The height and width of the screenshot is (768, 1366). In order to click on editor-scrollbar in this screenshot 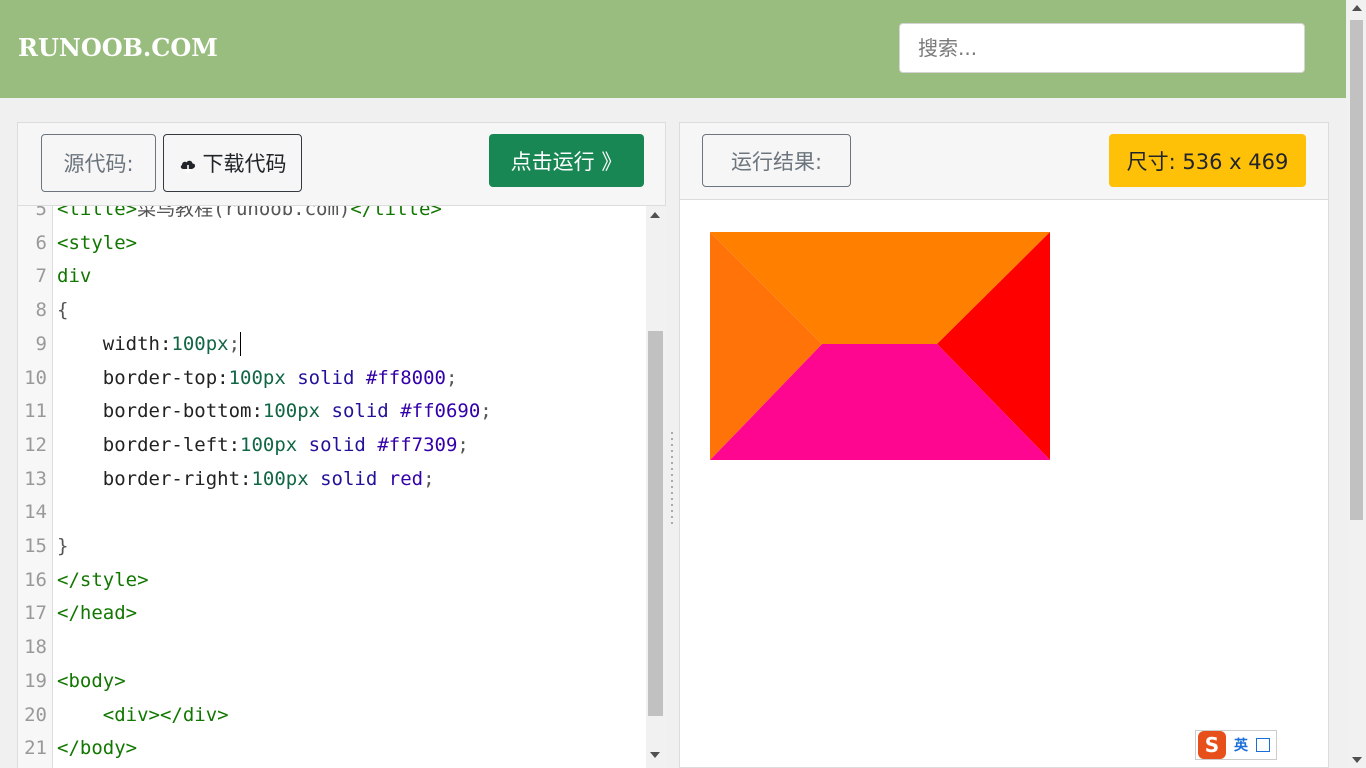, I will do `click(656, 487)`.